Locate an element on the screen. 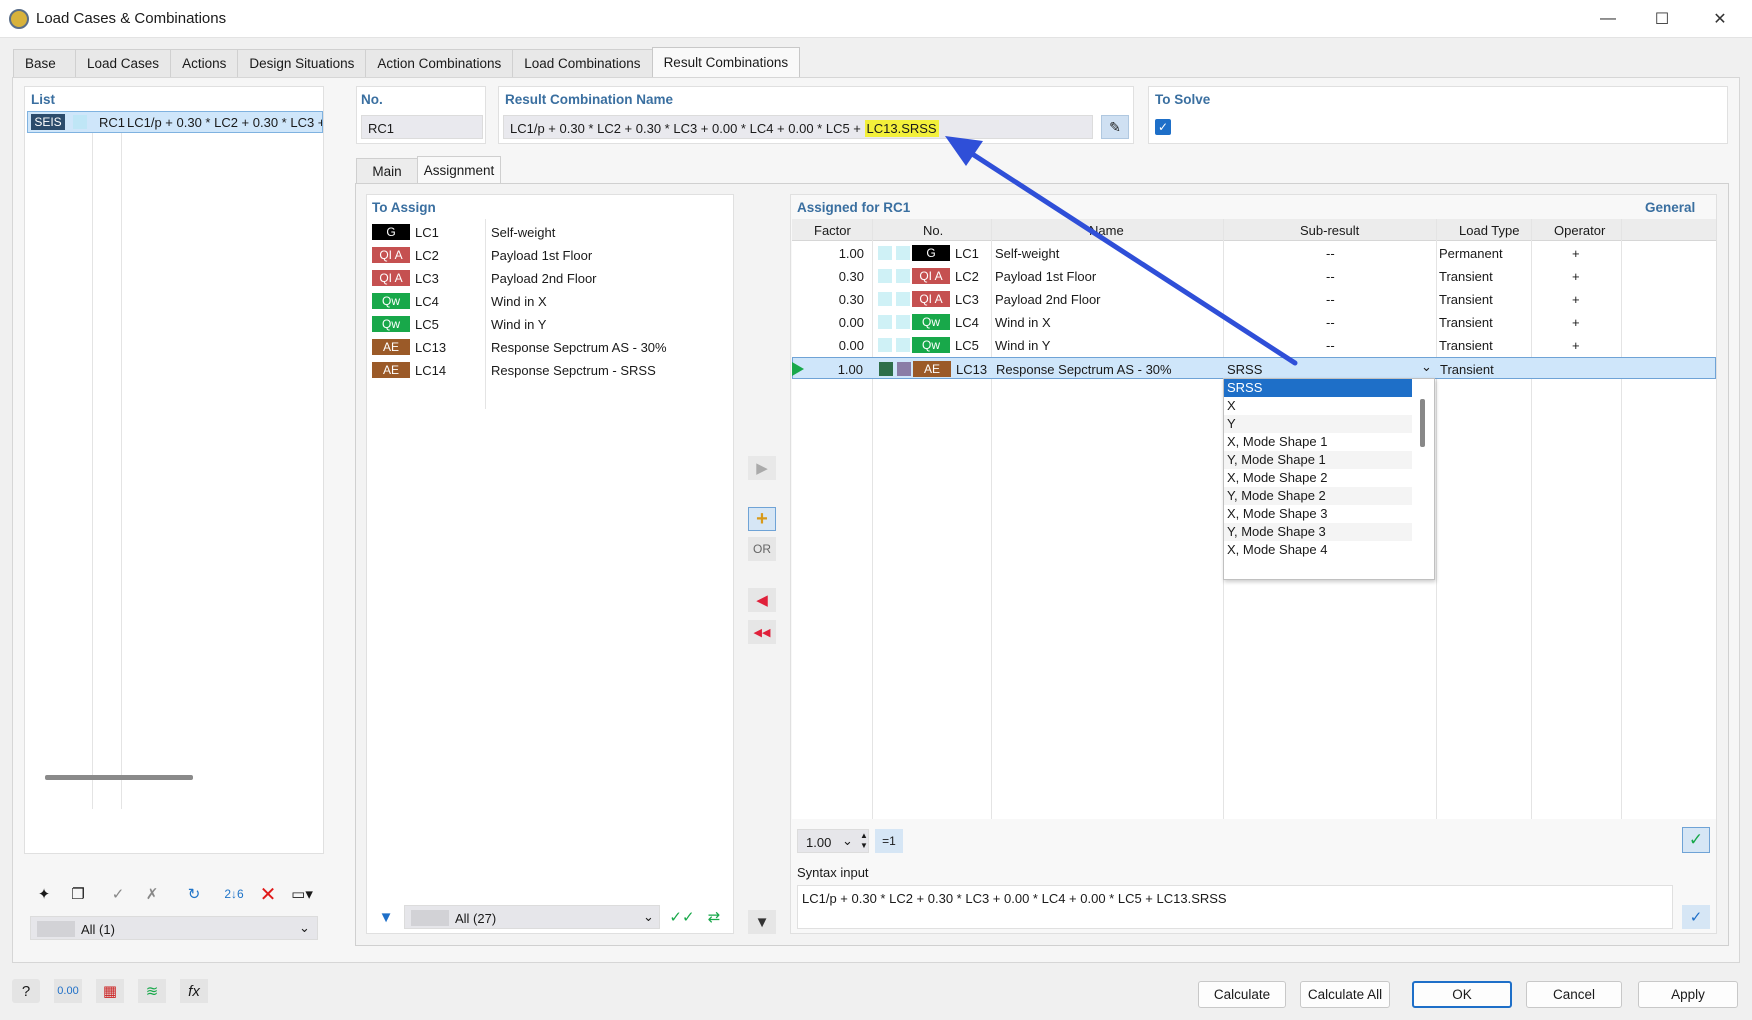 This screenshot has width=1752, height=1020. units-icon: 0.00 is located at coordinates (68, 991).